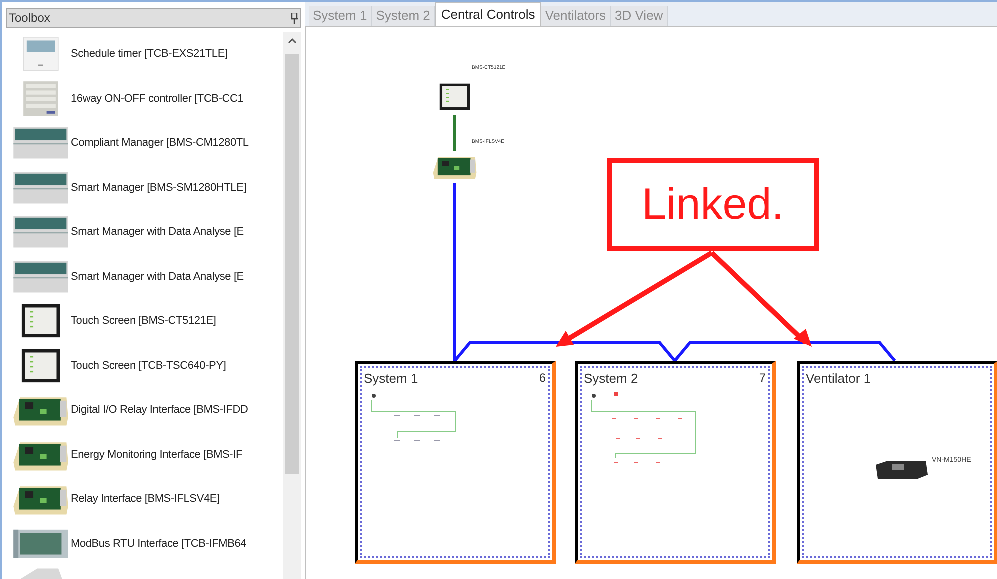 The width and height of the screenshot is (997, 579). I want to click on group-title: System 1, so click(391, 379).